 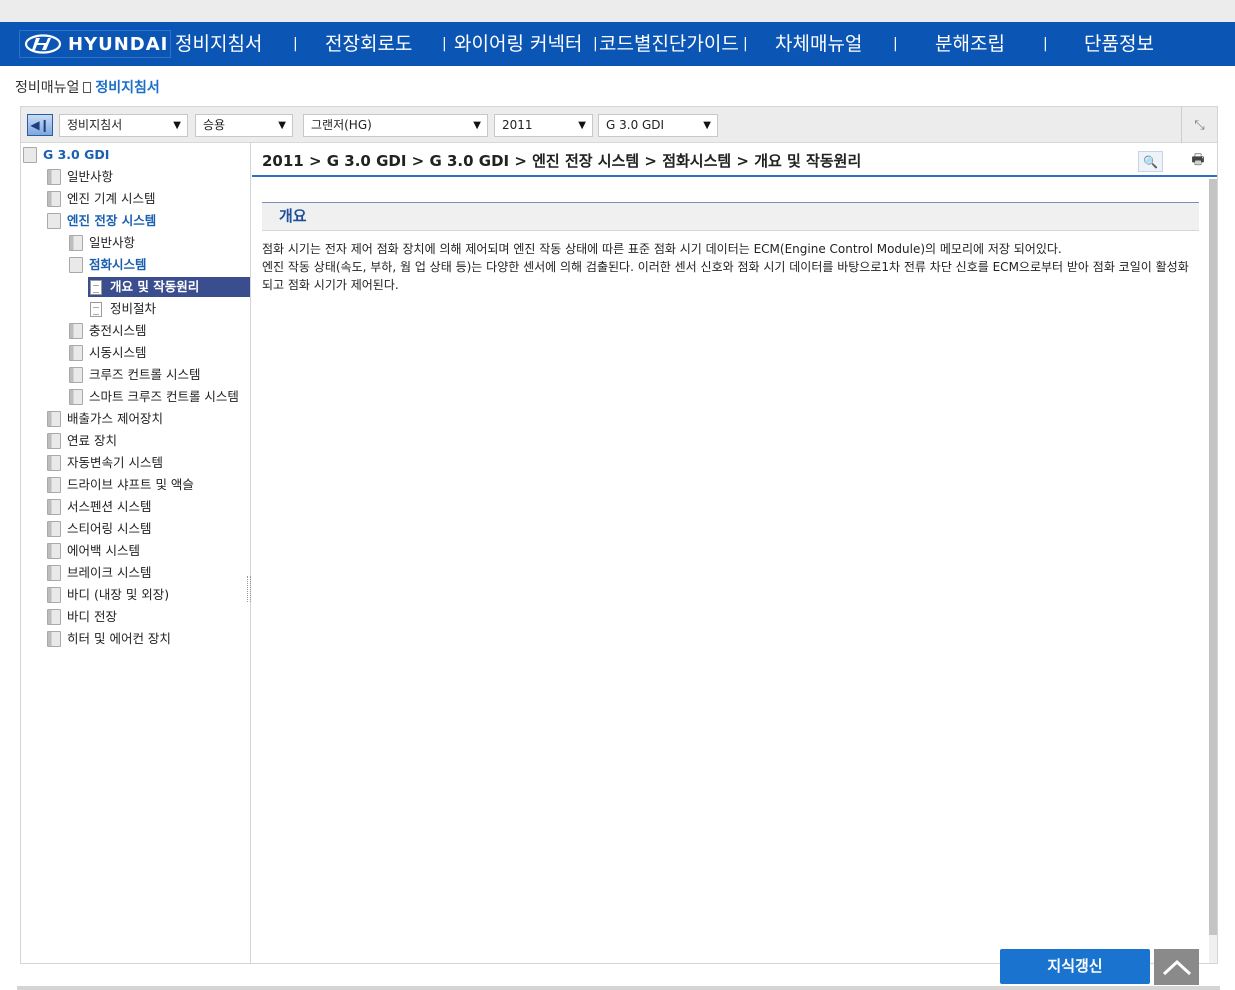 I want to click on tree-item: 스마트 크루즈 컨트롤 시스템, so click(x=154, y=397).